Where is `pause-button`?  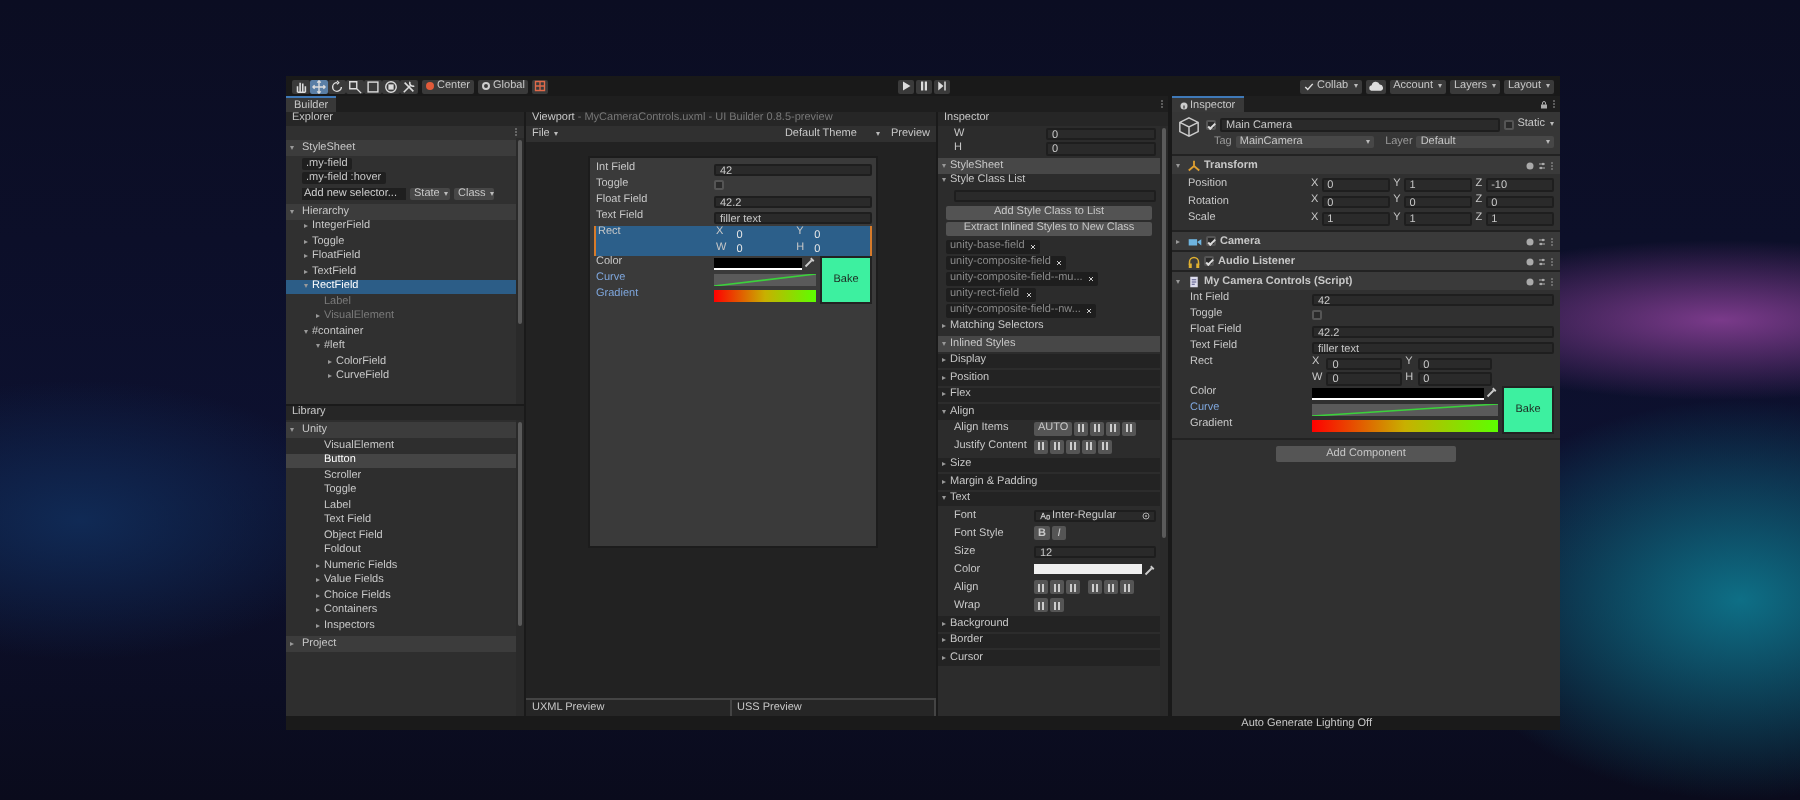
pause-button is located at coordinates (924, 86).